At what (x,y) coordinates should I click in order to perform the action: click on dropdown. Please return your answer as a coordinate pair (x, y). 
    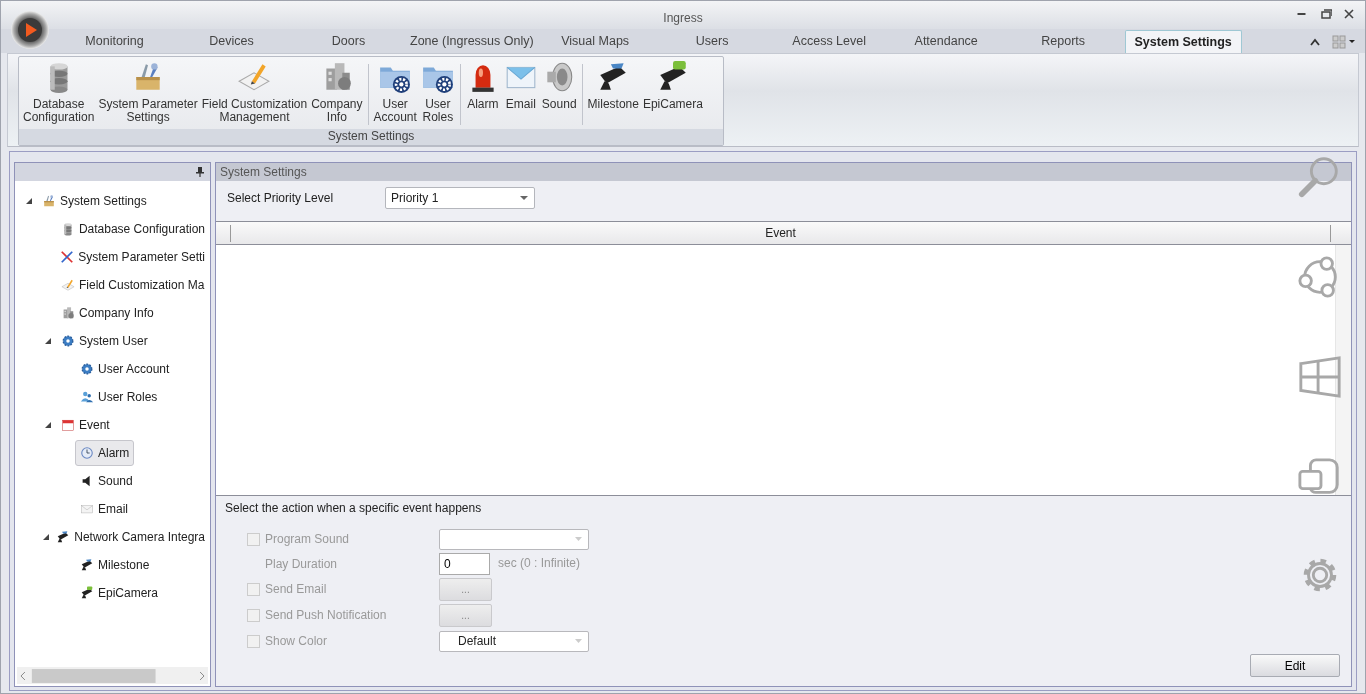
    Looking at the image, I should click on (514, 539).